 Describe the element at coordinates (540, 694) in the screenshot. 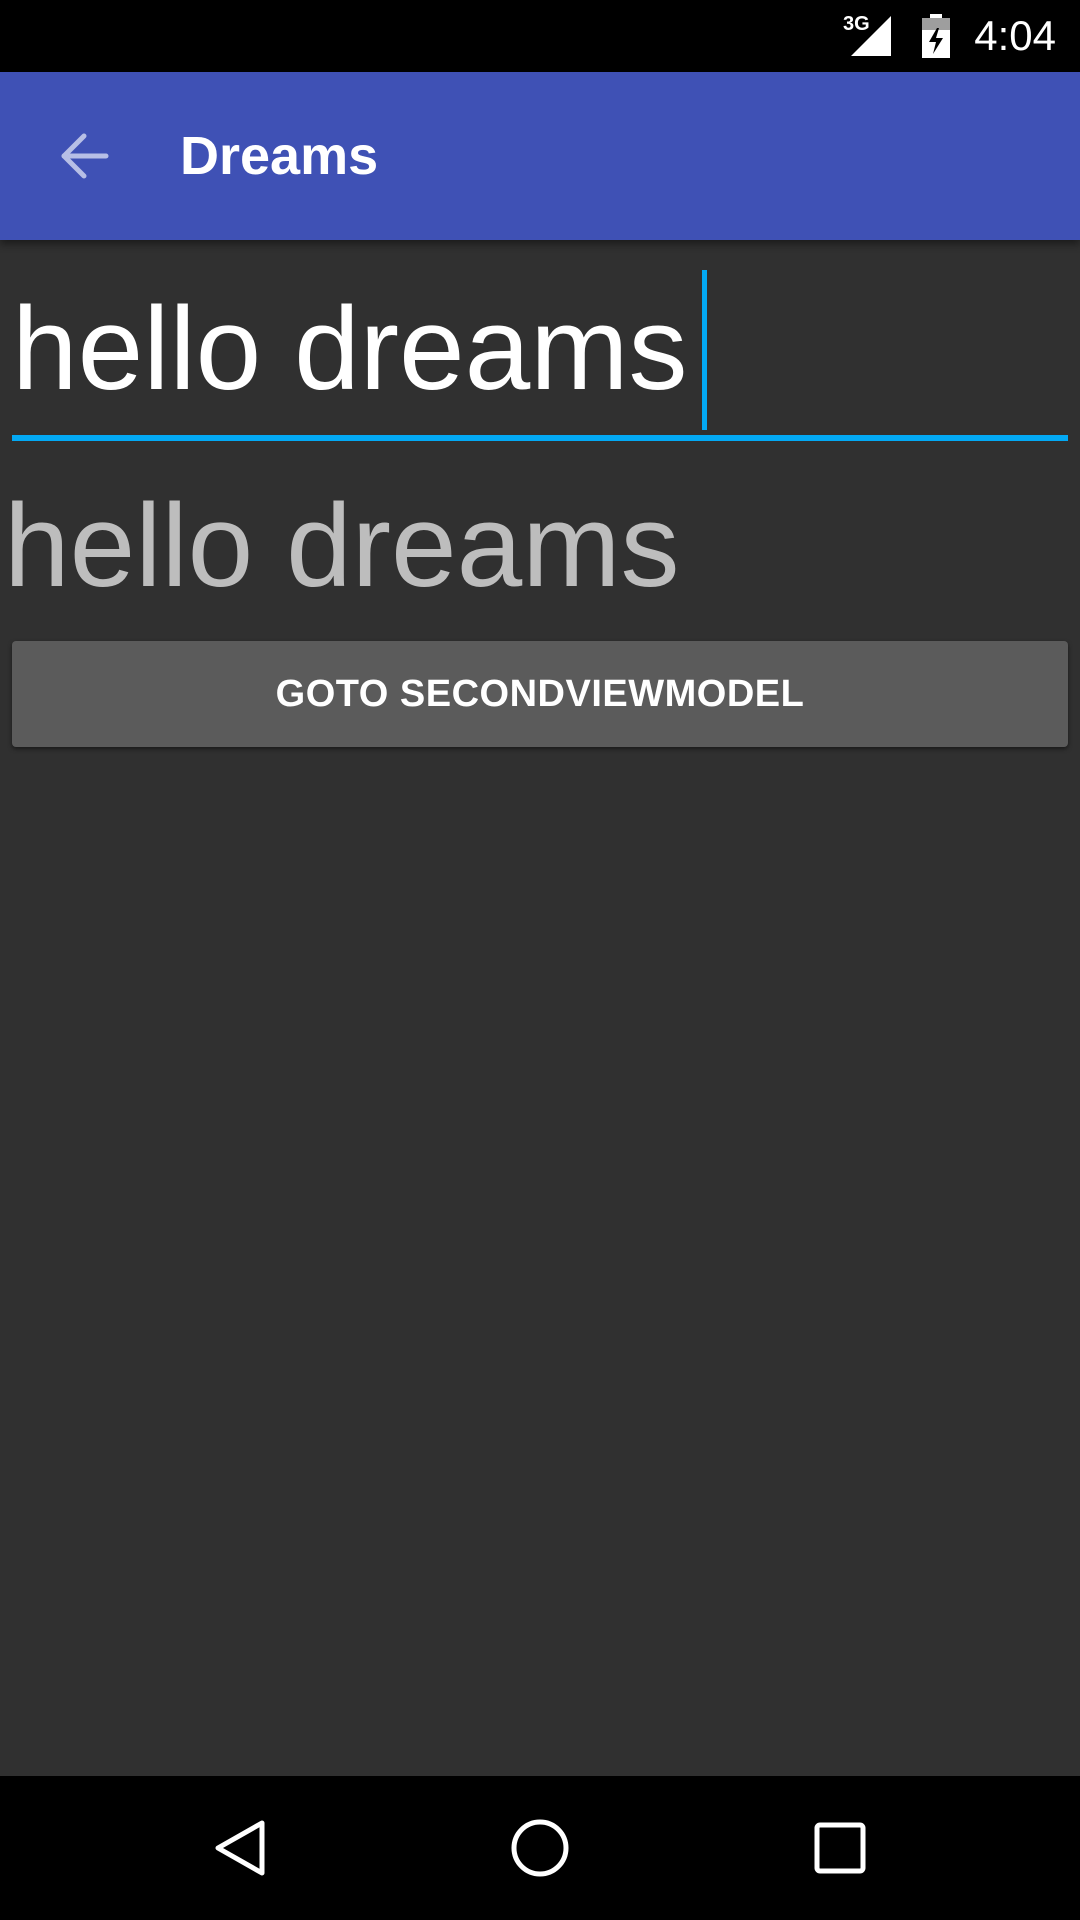

I see `goto-secondviewmodel-button: GOTO SECONDVIEWMODEL` at that location.